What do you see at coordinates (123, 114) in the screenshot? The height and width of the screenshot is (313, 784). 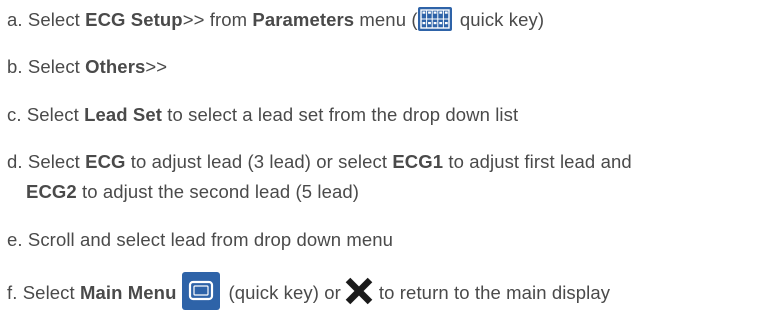 I see `lead-set-label: Lead Set` at bounding box center [123, 114].